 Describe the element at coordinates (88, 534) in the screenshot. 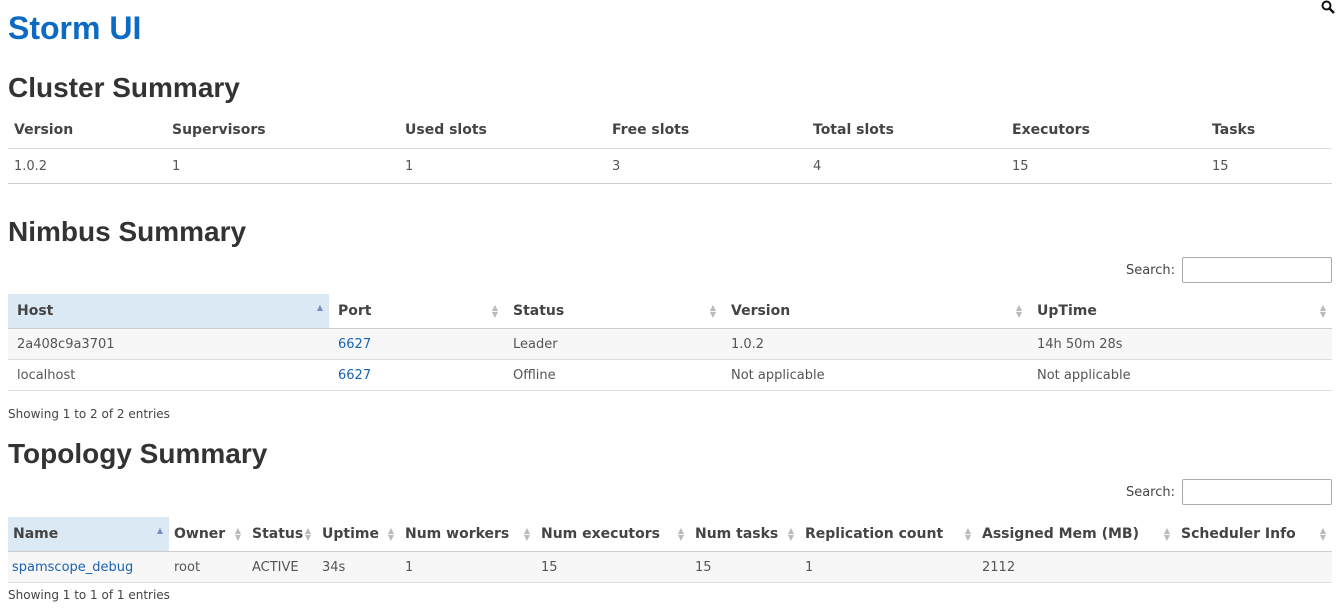

I see `topology-col-name: Name ▲` at that location.